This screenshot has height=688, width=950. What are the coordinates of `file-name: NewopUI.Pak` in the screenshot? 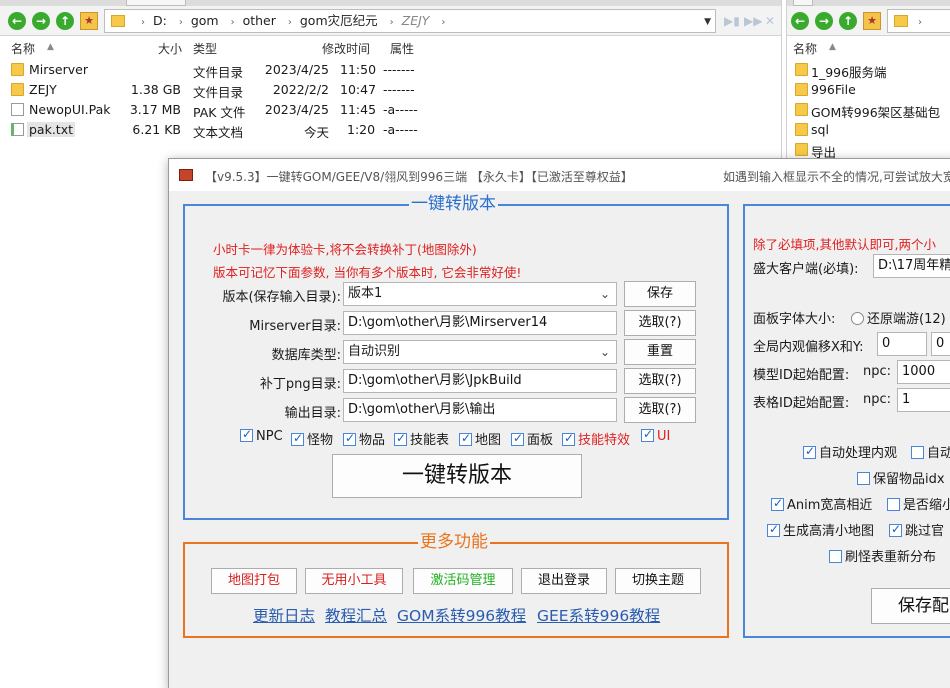 It's located at (70, 109).